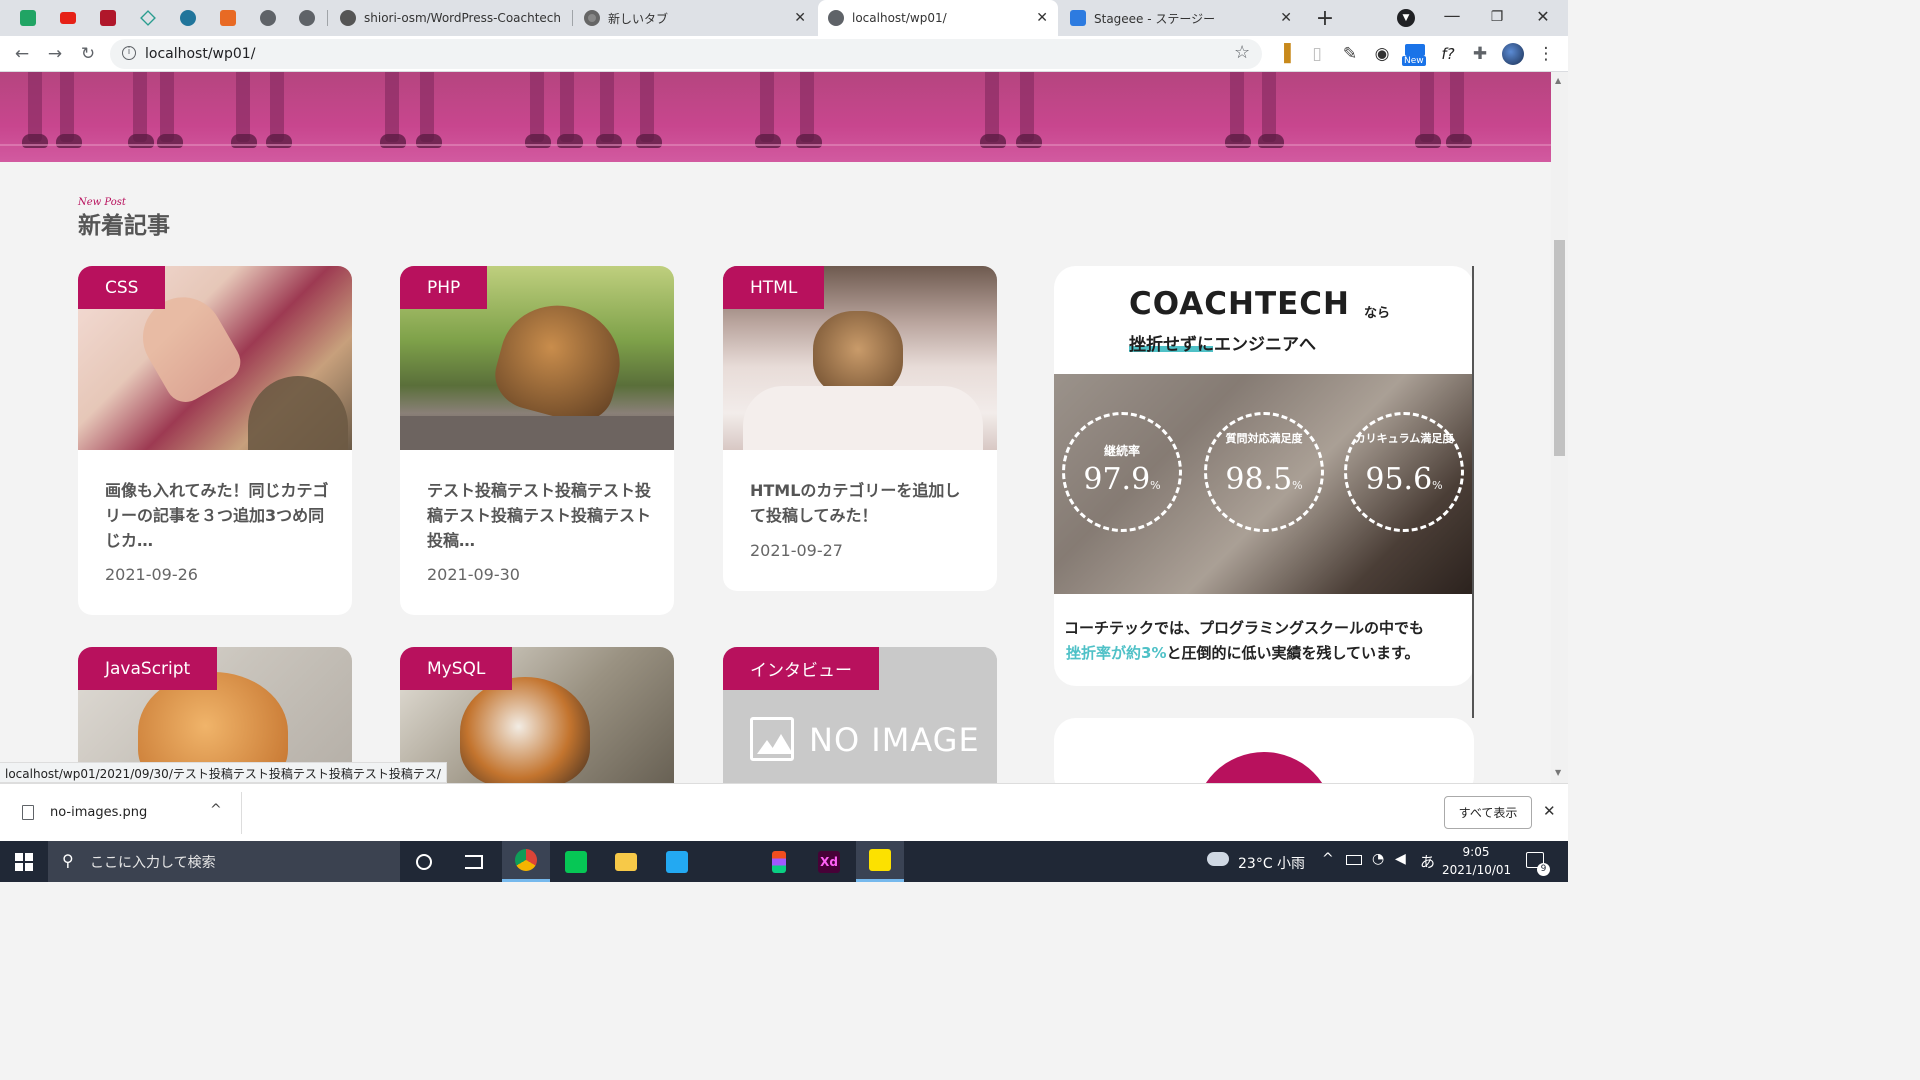 The image size is (1920, 1080). I want to click on info-icon: i, so click(129, 53).